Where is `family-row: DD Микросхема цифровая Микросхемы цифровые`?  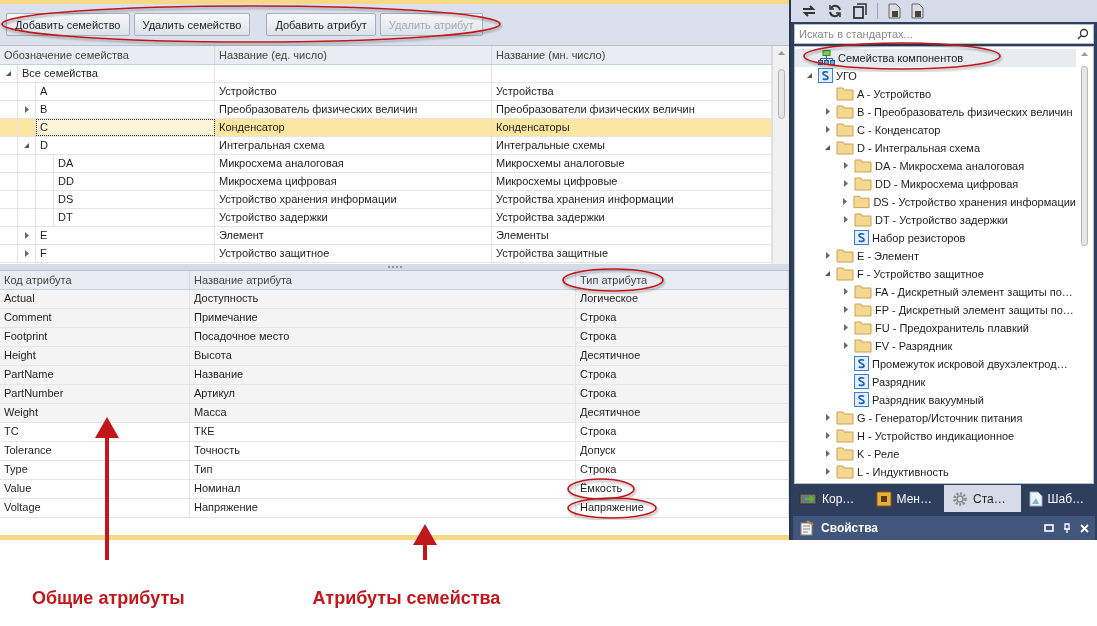 family-row: DD Микросхема цифровая Микросхемы цифровые is located at coordinates (386, 182).